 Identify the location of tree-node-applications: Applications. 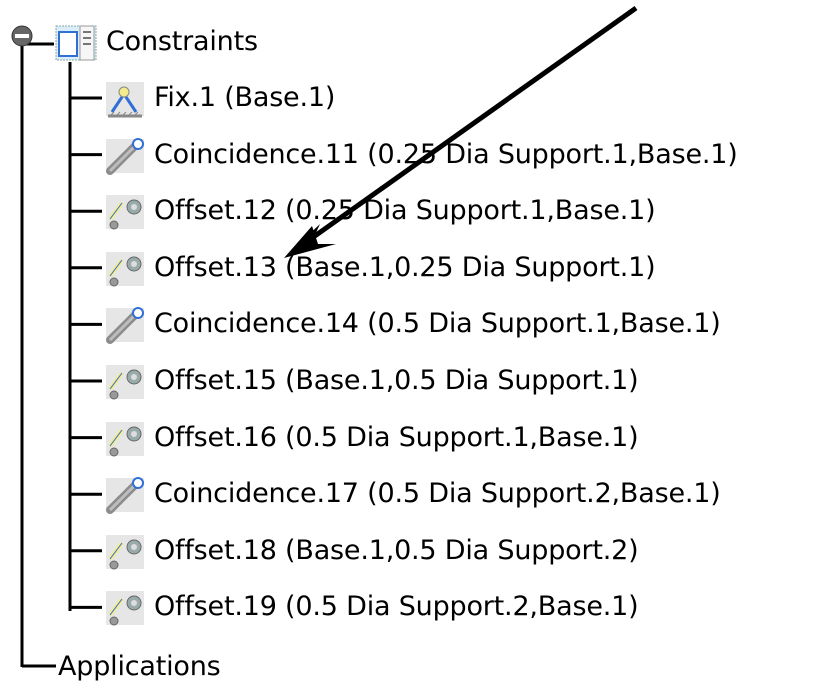
(139, 667).